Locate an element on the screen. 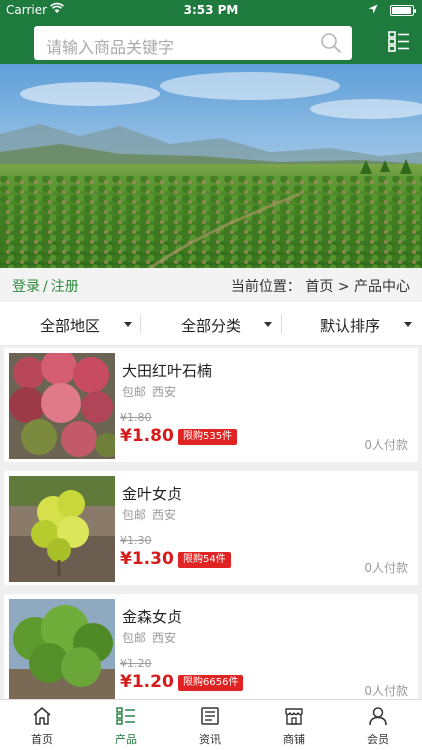 This screenshot has width=422, height=750. filter-category-label: 全部分类 is located at coordinates (211, 326).